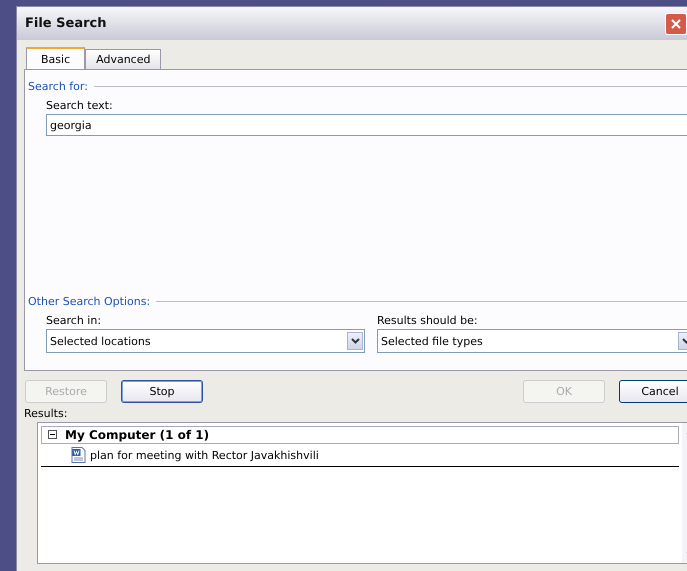  Describe the element at coordinates (56, 58) in the screenshot. I see `tab: Basic` at that location.